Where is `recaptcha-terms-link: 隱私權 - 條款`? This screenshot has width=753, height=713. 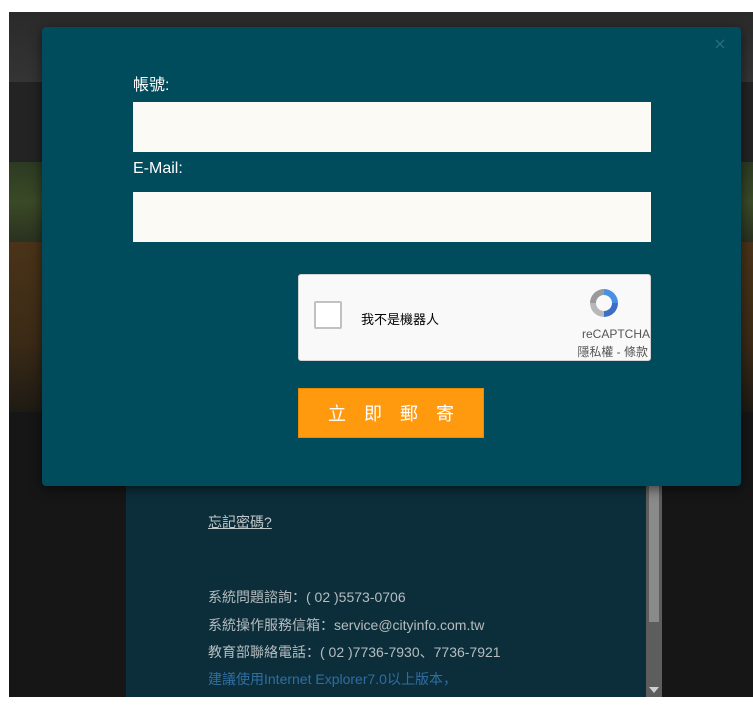
recaptcha-terms-link: 隱私權 - 條款 is located at coordinates (612, 351).